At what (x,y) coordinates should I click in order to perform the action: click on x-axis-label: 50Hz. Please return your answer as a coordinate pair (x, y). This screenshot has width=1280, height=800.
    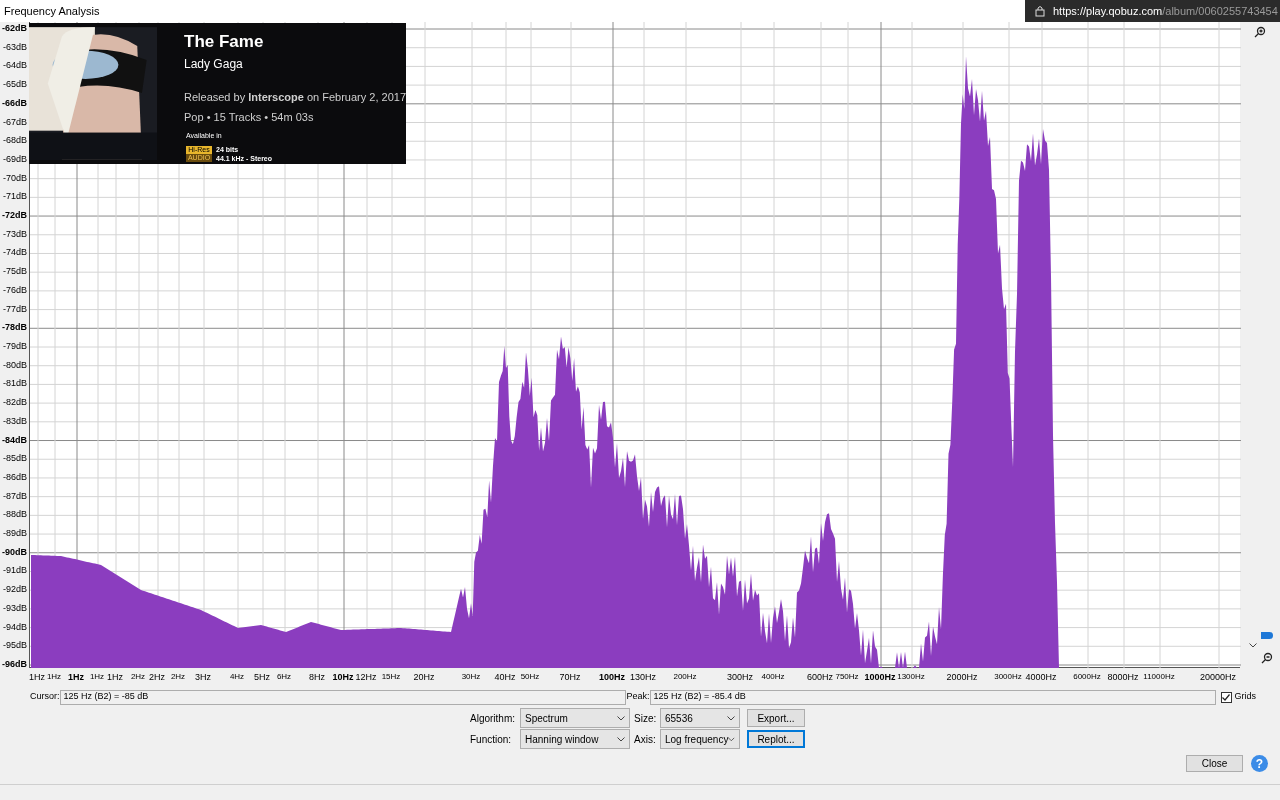
    Looking at the image, I should click on (530, 677).